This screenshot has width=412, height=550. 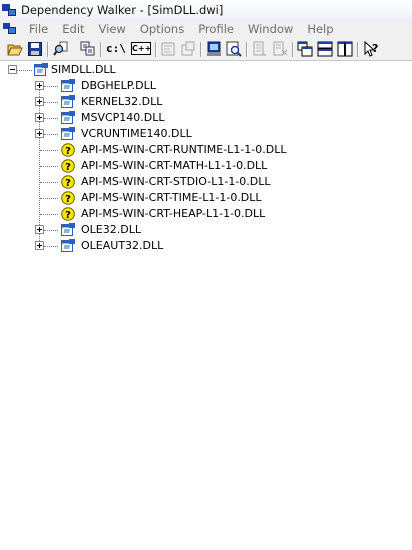 I want to click on tree-node-label: MSVCP140.DLL, so click(x=123, y=117).